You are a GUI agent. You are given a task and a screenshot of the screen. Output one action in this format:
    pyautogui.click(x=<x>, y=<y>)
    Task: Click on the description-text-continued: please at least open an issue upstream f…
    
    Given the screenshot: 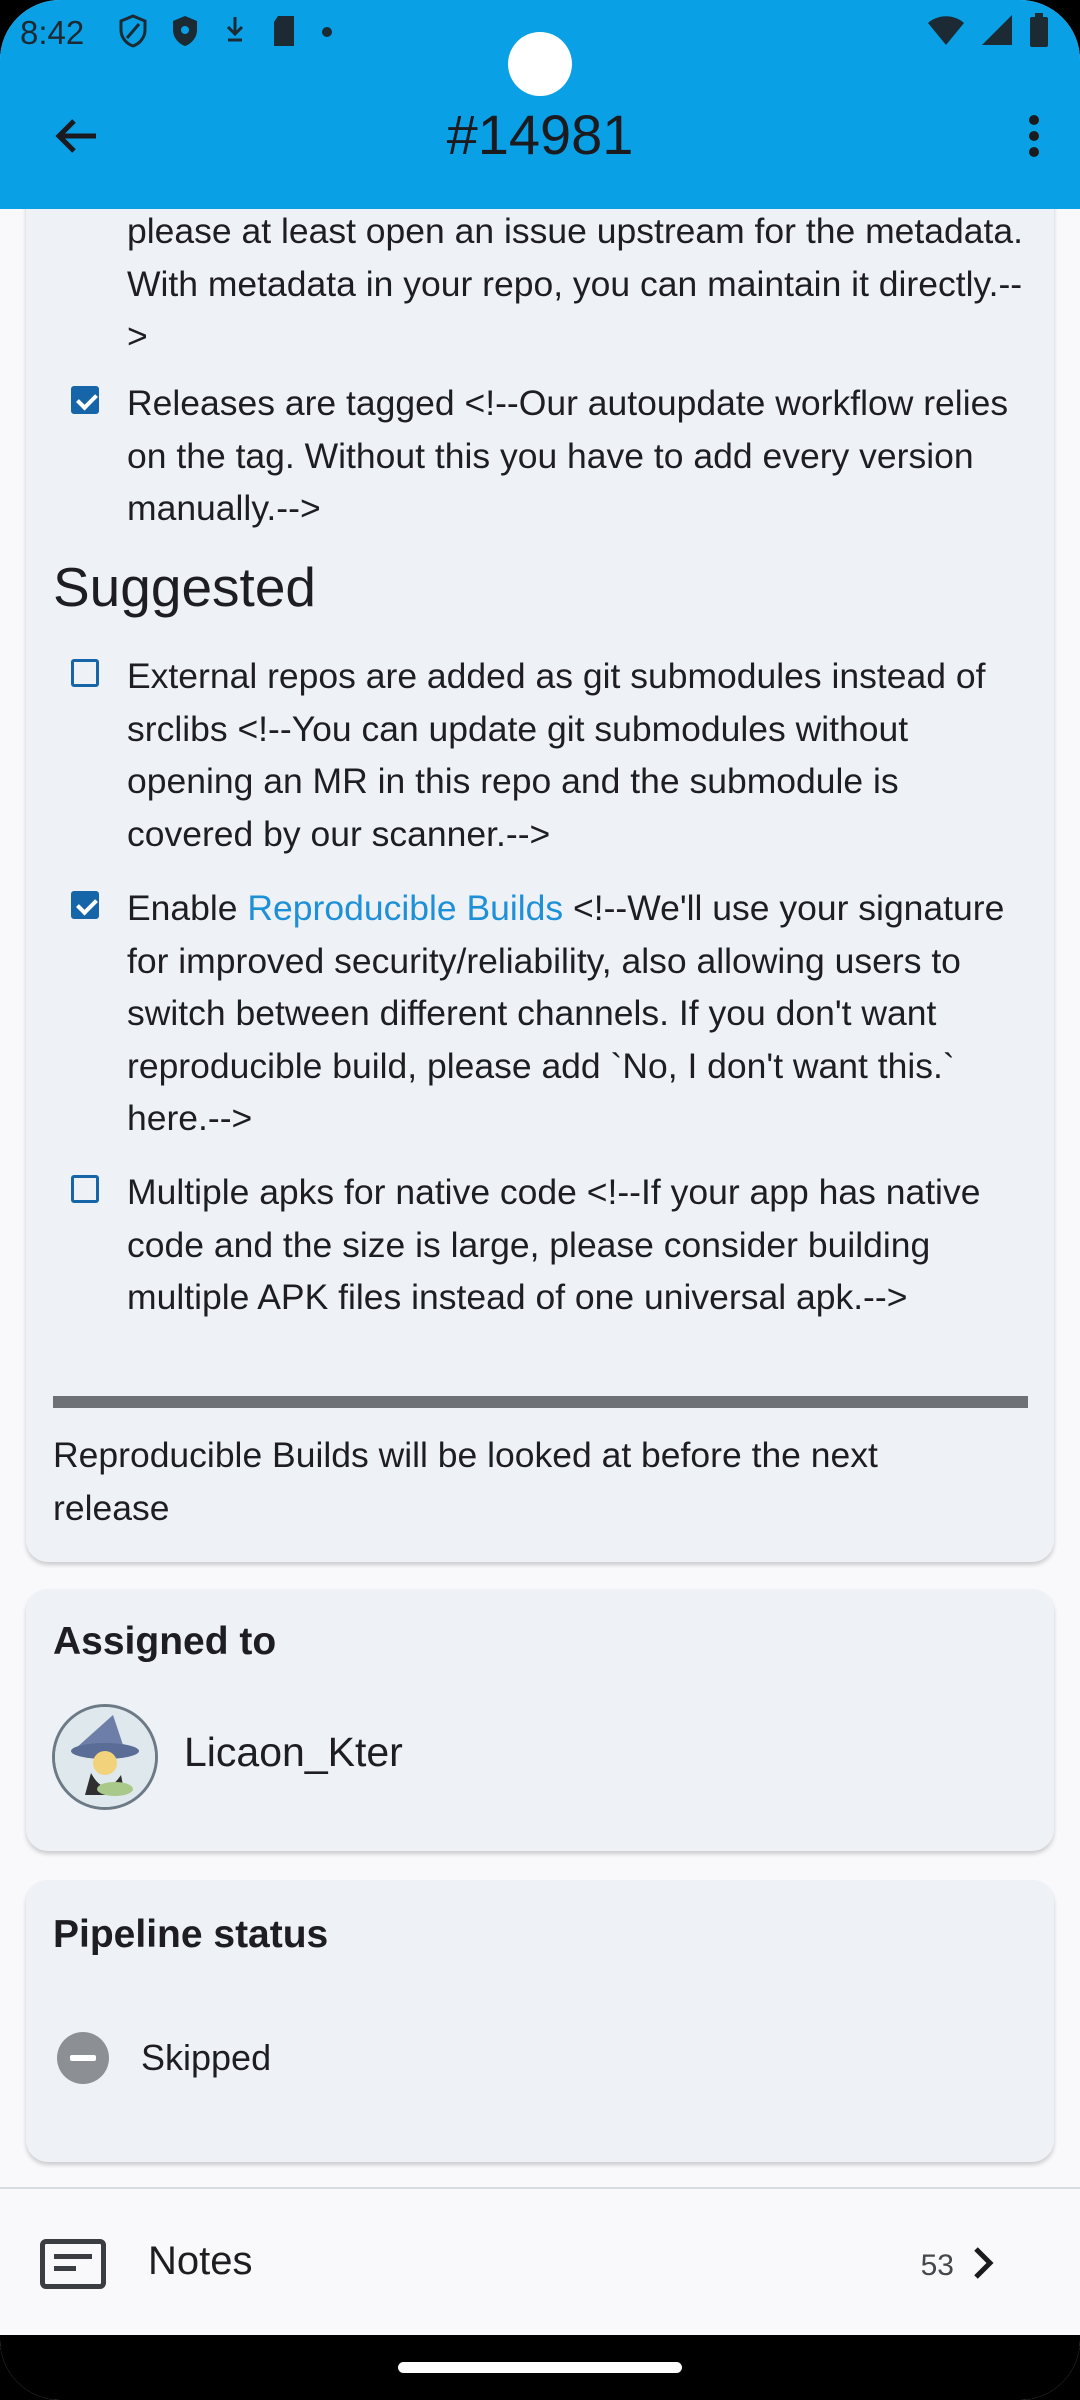 What is the action you would take?
    pyautogui.click(x=575, y=283)
    